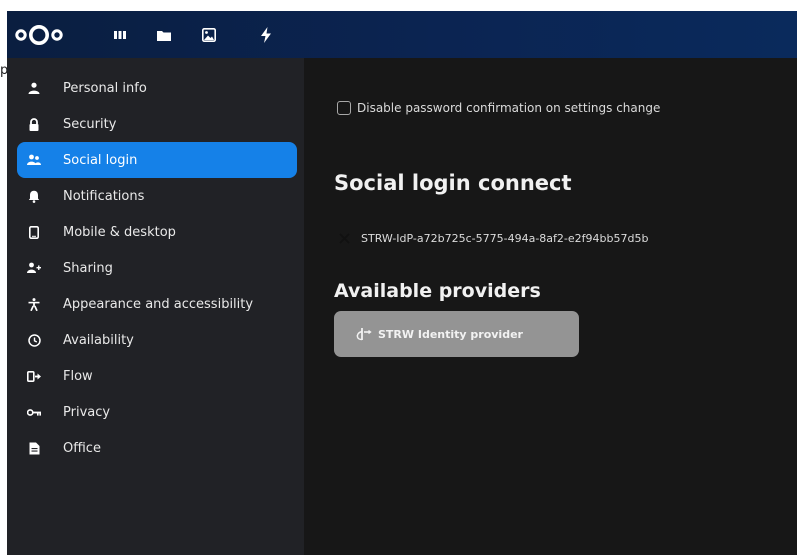  I want to click on sidebar-item-flow: Flow, so click(157, 376).